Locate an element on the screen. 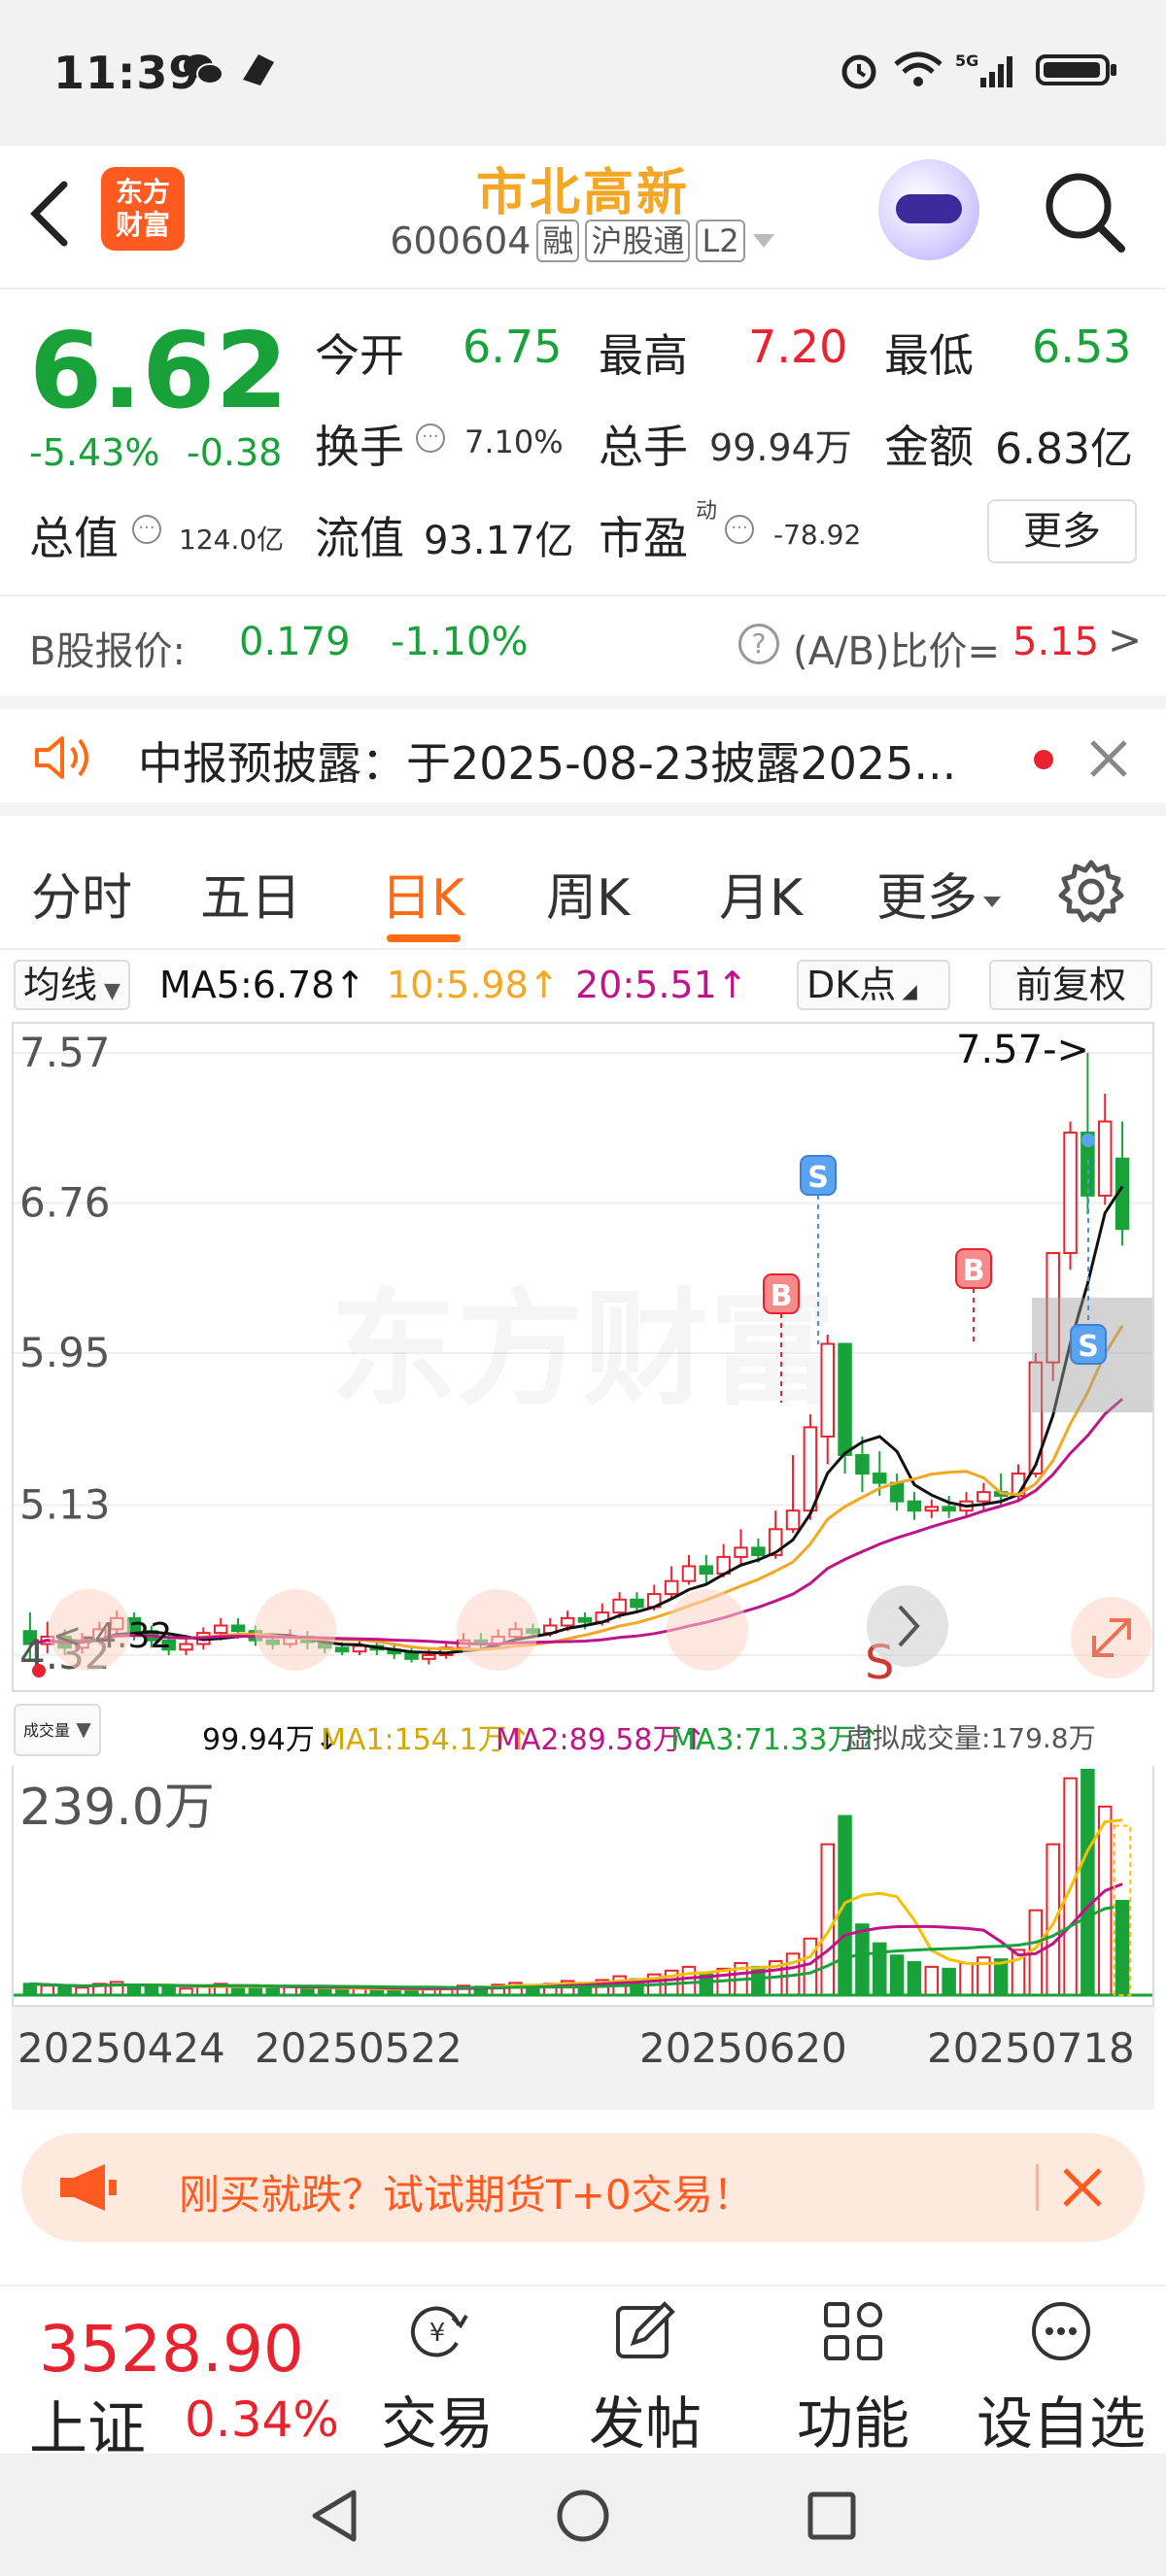  low-label: 最低 is located at coordinates (929, 355).